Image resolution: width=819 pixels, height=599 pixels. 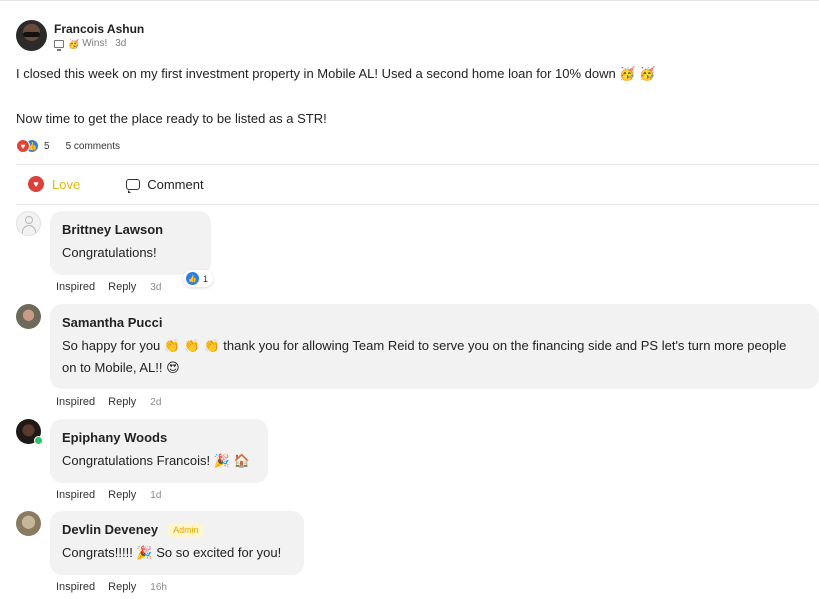 What do you see at coordinates (434, 323) in the screenshot?
I see `commenter-name: Samantha Pucci` at bounding box center [434, 323].